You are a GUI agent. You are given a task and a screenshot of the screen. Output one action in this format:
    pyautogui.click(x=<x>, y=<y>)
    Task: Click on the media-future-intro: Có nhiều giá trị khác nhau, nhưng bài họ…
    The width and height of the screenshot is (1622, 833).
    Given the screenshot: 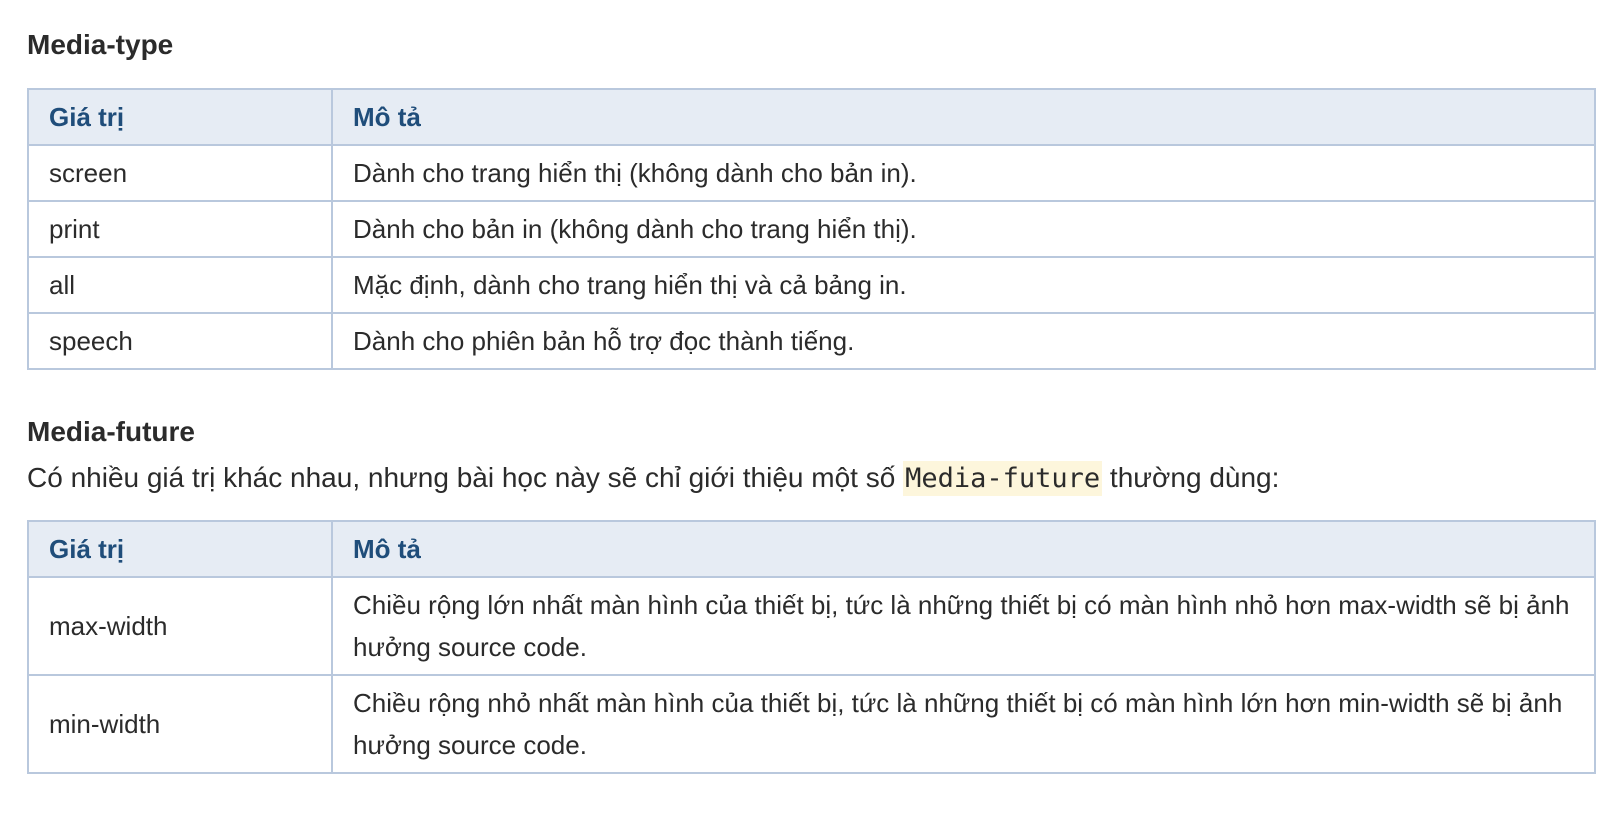 What is the action you would take?
    pyautogui.click(x=811, y=478)
    